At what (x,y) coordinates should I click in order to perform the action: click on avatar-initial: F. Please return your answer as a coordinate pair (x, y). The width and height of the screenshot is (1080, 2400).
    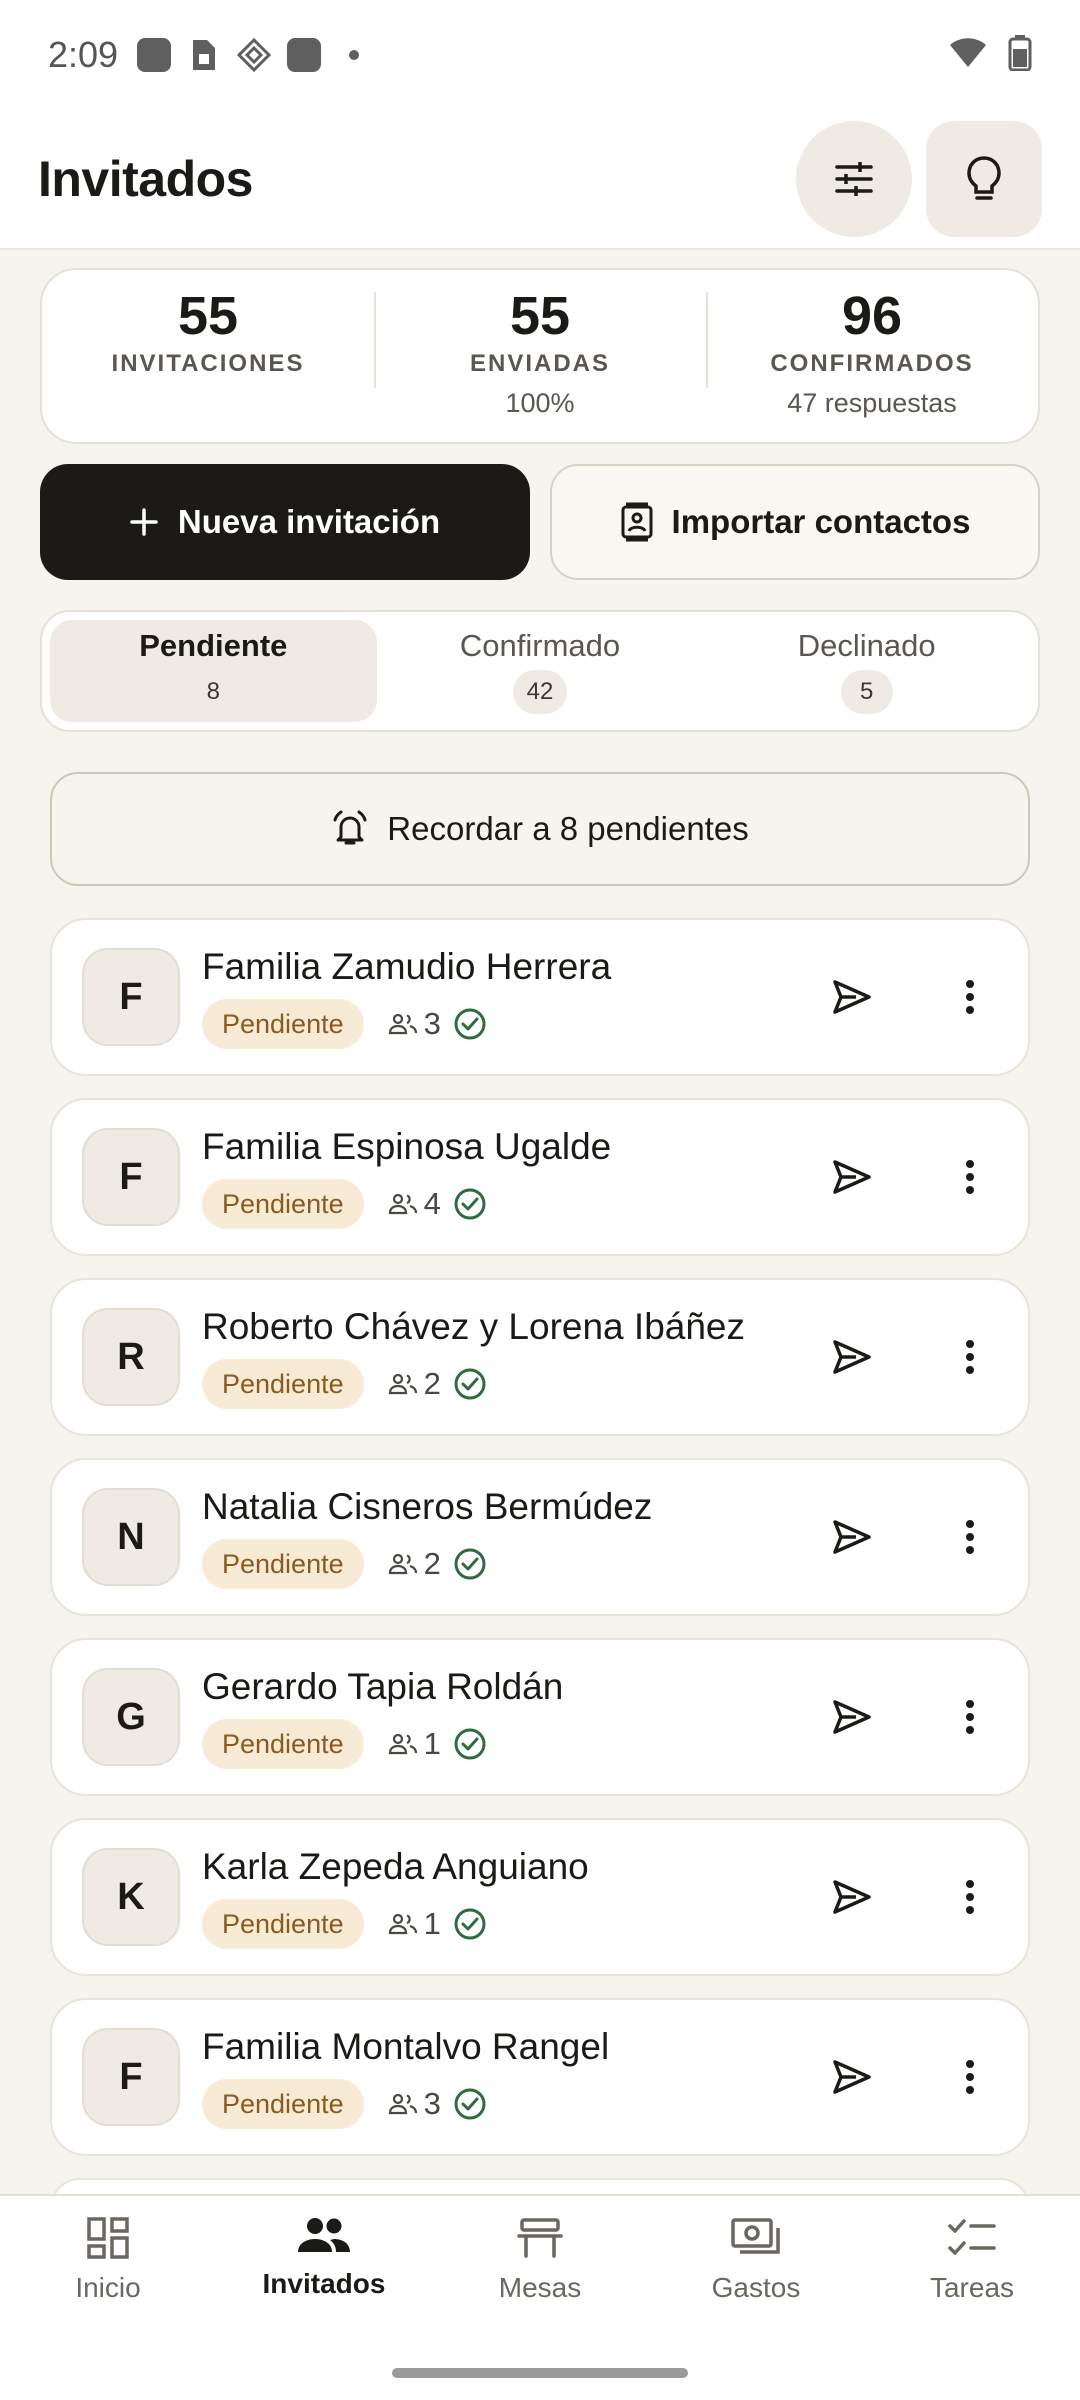
    Looking at the image, I should click on (131, 1176).